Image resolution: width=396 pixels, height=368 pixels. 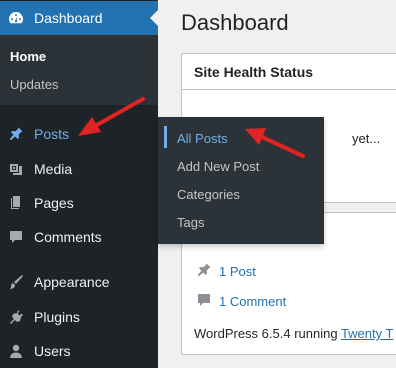 What do you see at coordinates (241, 180) in the screenshot?
I see `posts-flyout-menu: All Posts Add New Post Categories Tags` at bounding box center [241, 180].